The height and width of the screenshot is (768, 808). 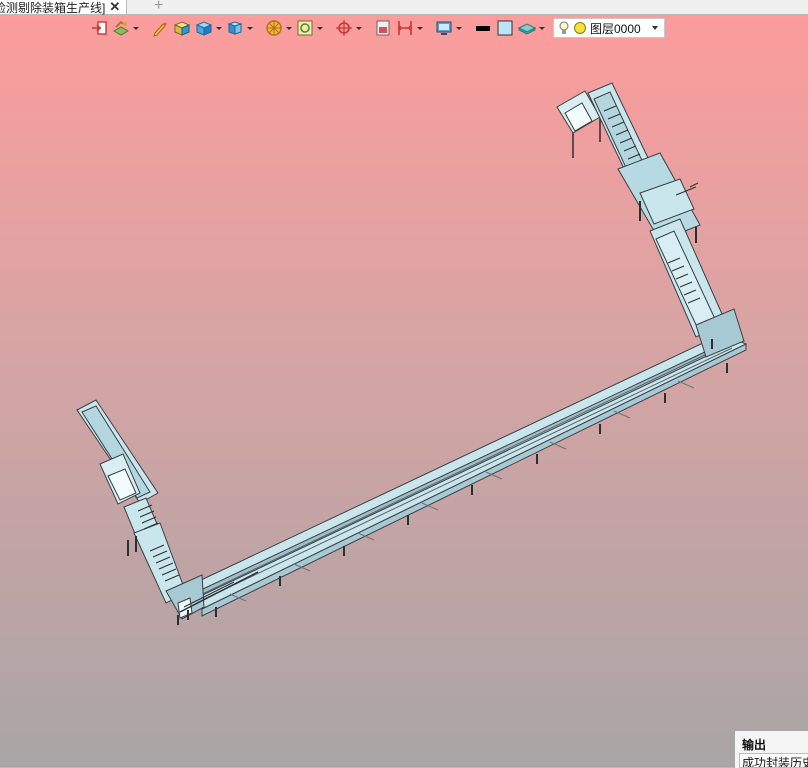 What do you see at coordinates (404, 7) in the screenshot?
I see `document-tab-bar: 检测剔除装箱生产线] ✕ +` at bounding box center [404, 7].